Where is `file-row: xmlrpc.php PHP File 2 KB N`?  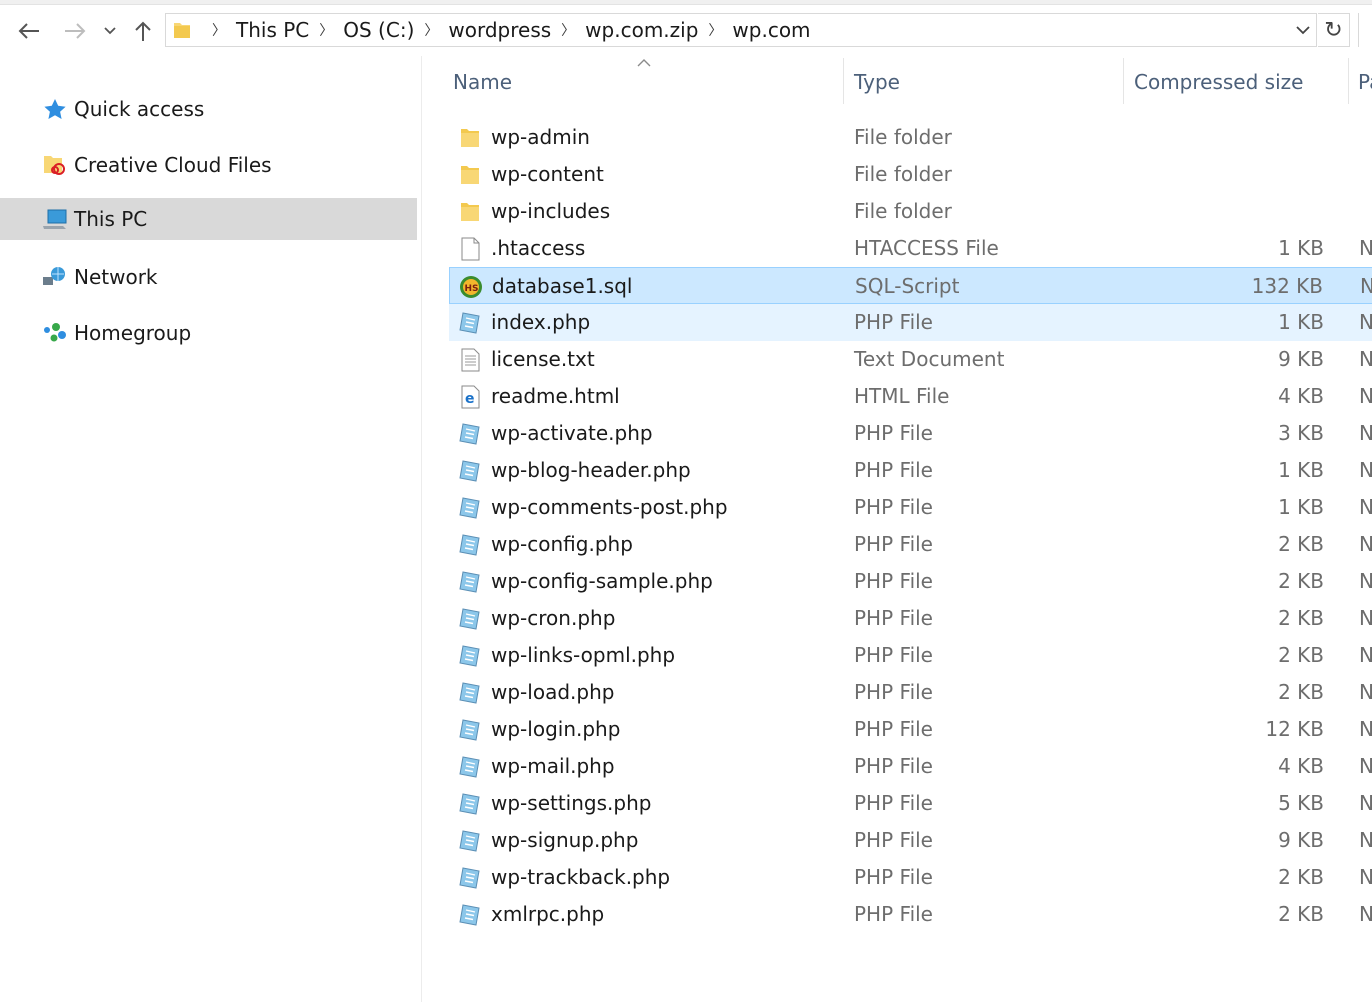 file-row: xmlrpc.php PHP File 2 KB N is located at coordinates (910, 914).